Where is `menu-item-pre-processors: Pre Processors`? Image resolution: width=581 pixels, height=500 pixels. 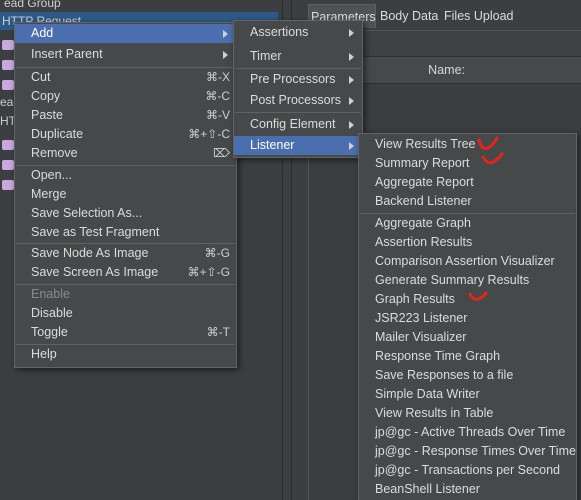 menu-item-pre-processors: Pre Processors is located at coordinates (298, 79).